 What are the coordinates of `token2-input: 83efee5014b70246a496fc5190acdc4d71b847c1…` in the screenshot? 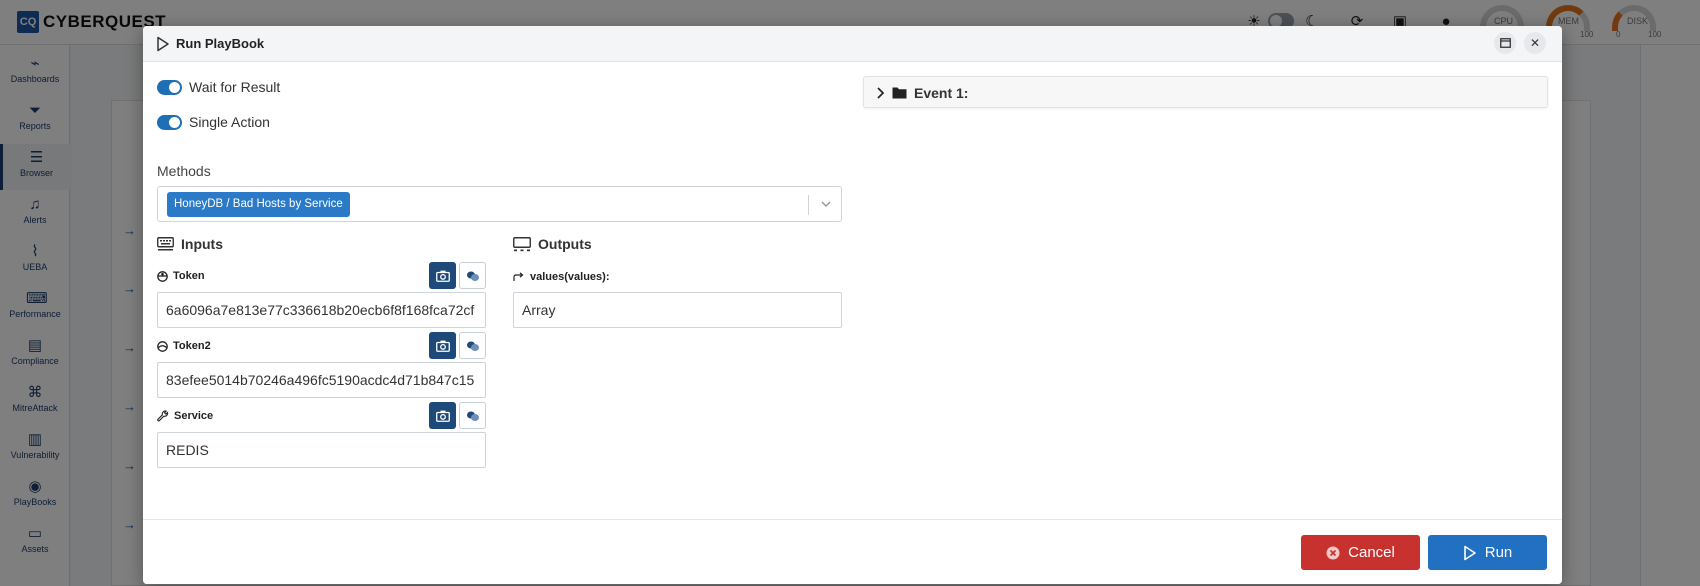 It's located at (321, 380).